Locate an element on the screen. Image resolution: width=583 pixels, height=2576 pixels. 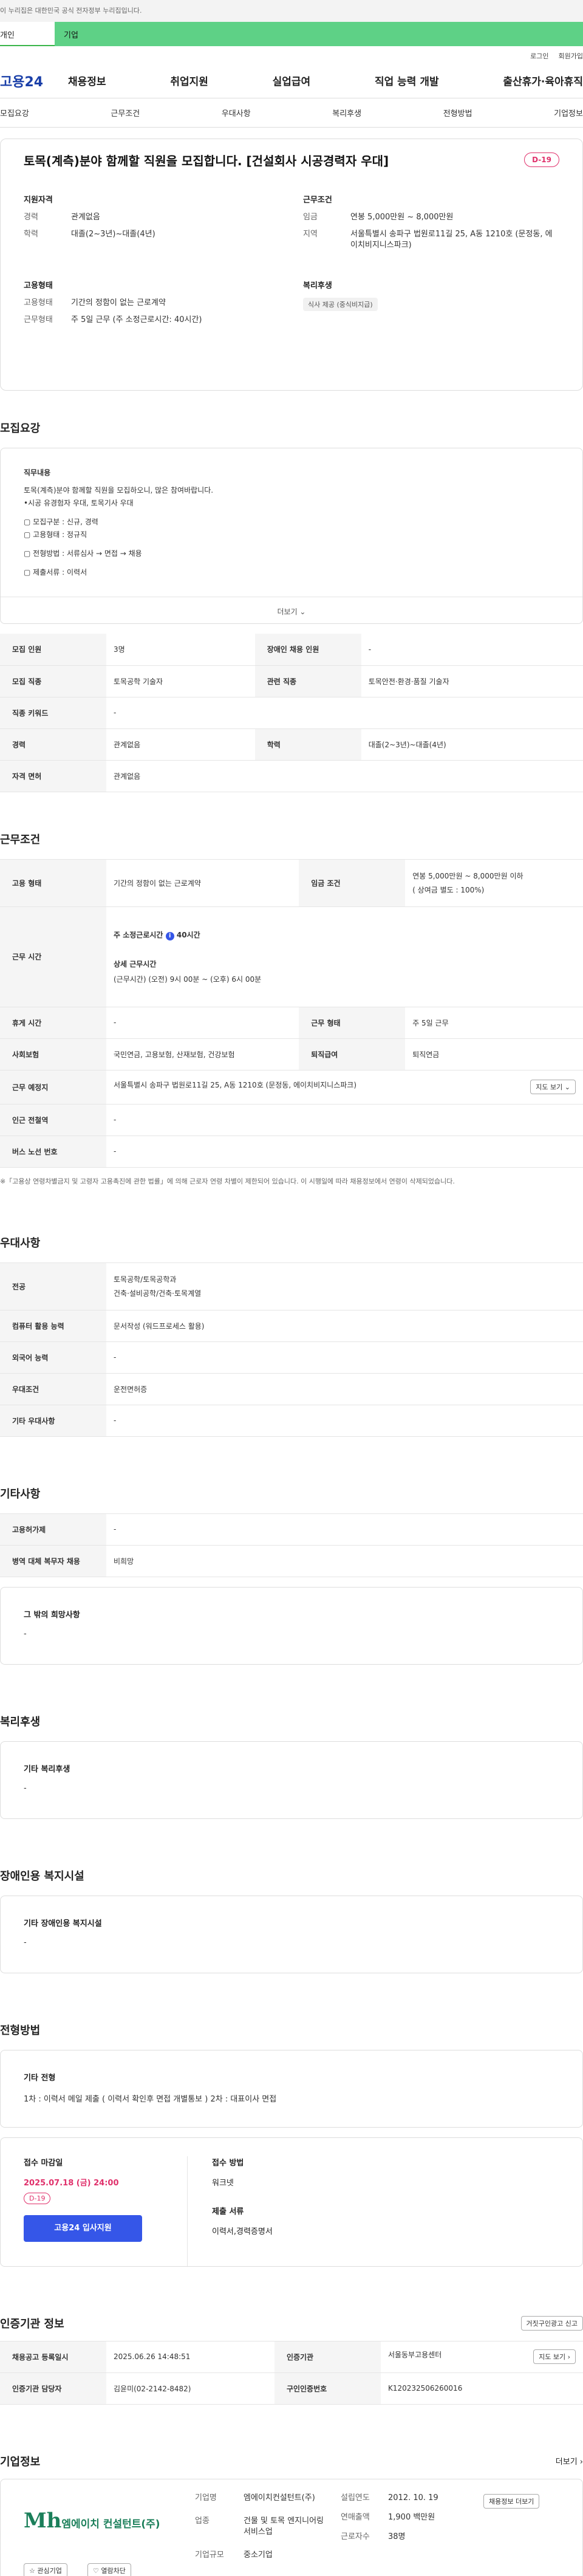
tab-personal: 개인 is located at coordinates (28, 34).